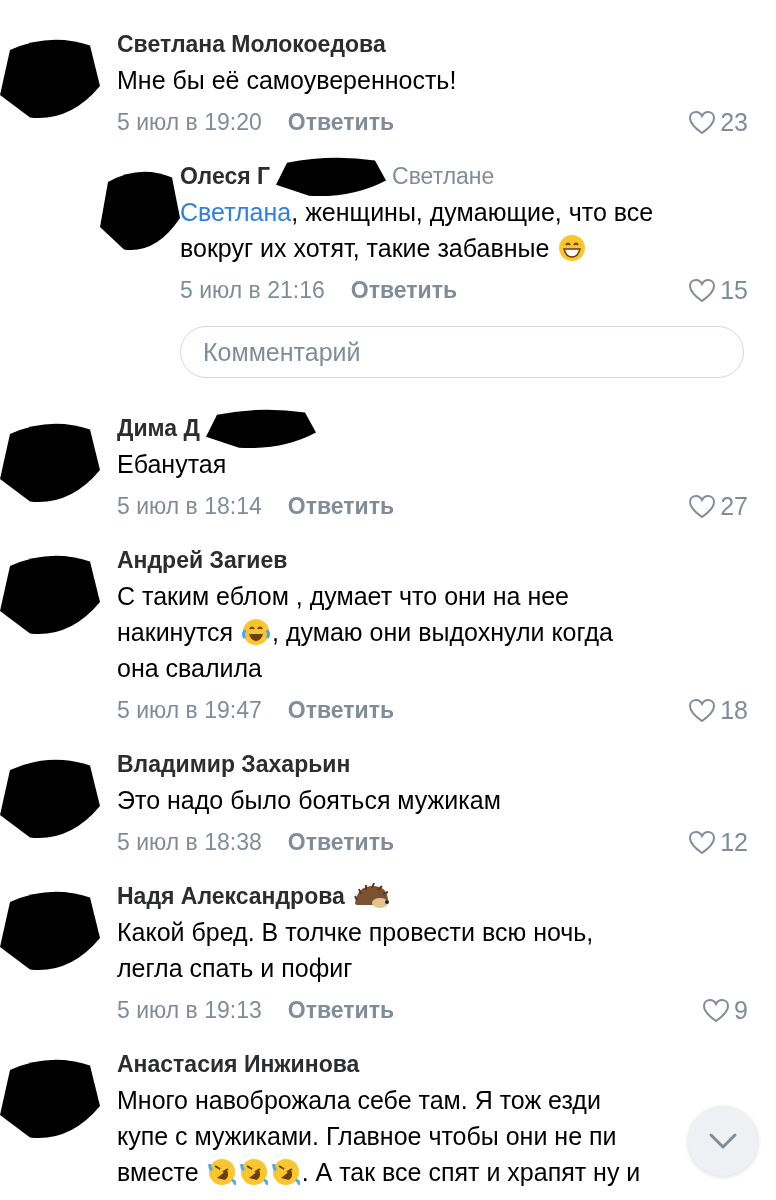 Image resolution: width=776 pixels, height=1200 pixels. Describe the element at coordinates (472, 212) in the screenshot. I see `comment-text: , женщины, думающие, что все` at that location.